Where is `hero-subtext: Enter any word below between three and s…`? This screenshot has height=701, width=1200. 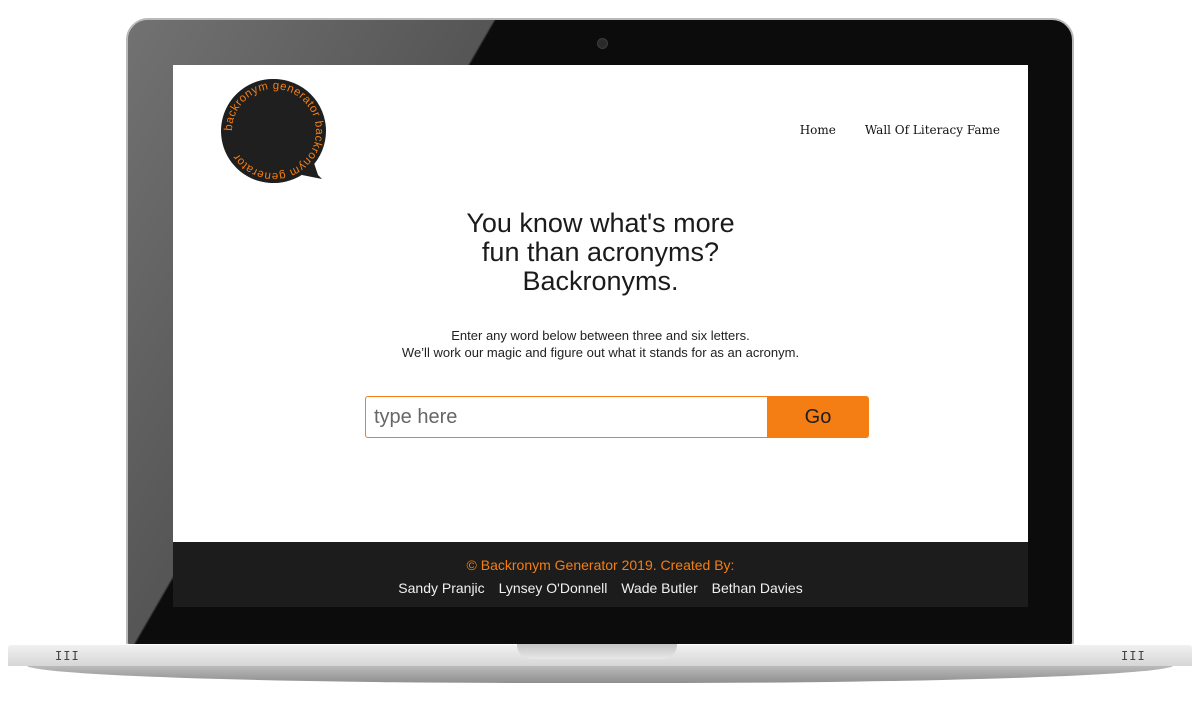 hero-subtext: Enter any word below between three and s… is located at coordinates (600, 344).